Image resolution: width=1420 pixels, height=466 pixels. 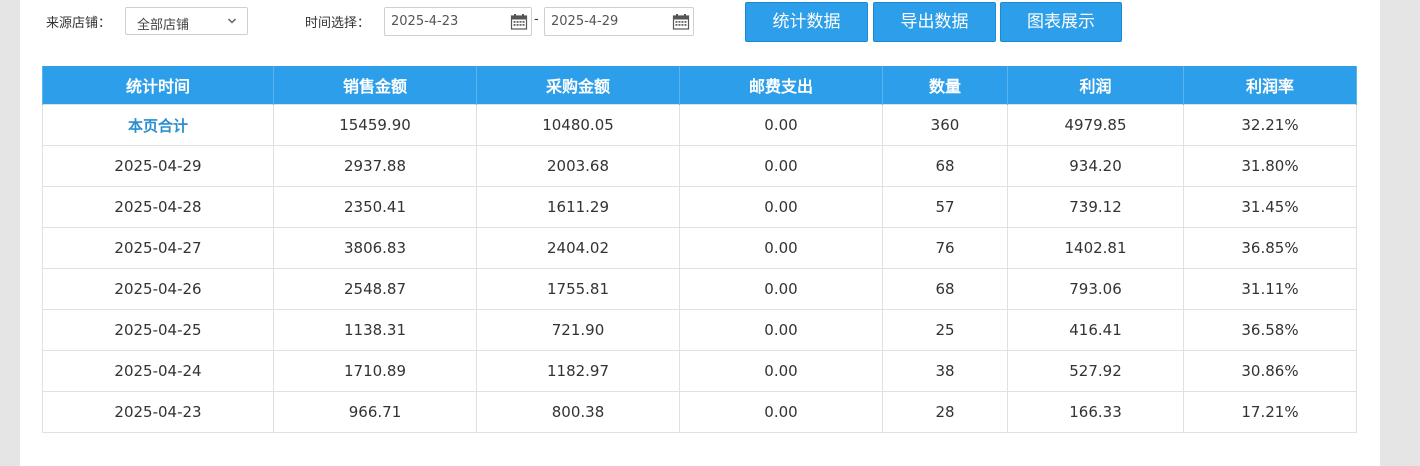 What do you see at coordinates (1095, 166) in the screenshot?
I see `table-cell: 934.20` at bounding box center [1095, 166].